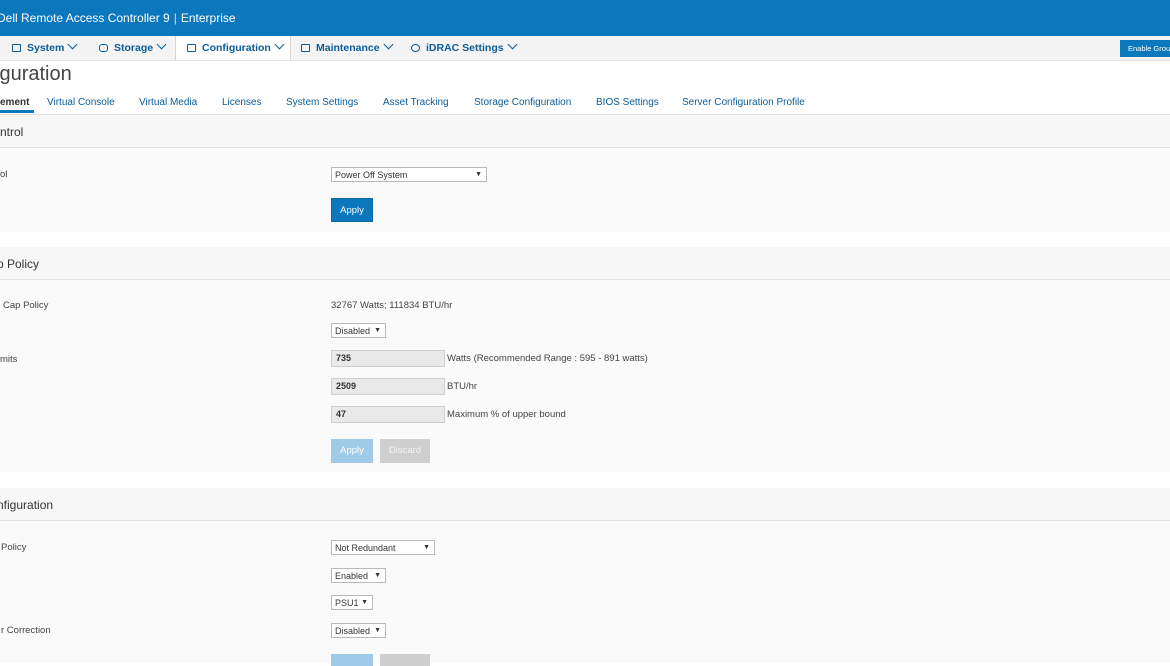  I want to click on active-tab-indicator, so click(17, 111).